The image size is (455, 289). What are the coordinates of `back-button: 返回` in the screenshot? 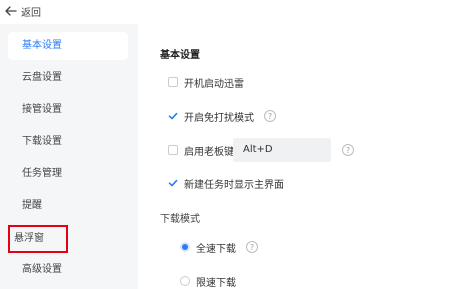 It's located at (23, 11).